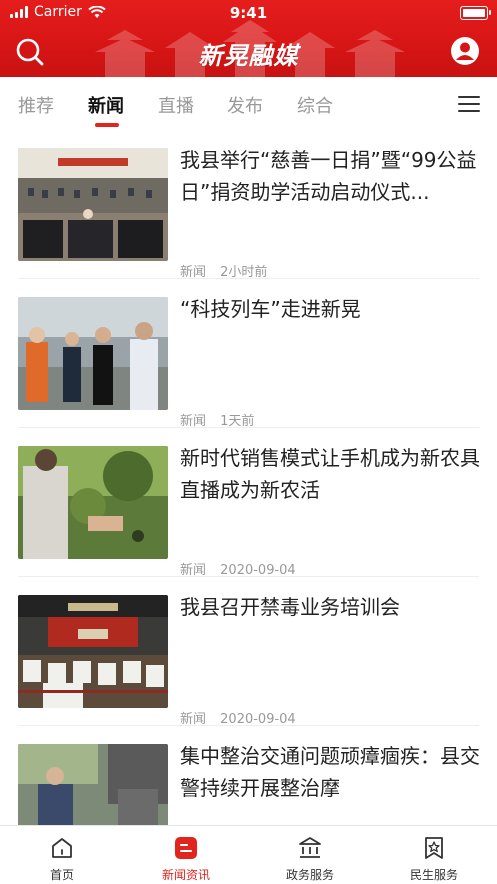 Image resolution: width=497 pixels, height=884 pixels. I want to click on nav-news-label: 新闻资讯, so click(185, 875).